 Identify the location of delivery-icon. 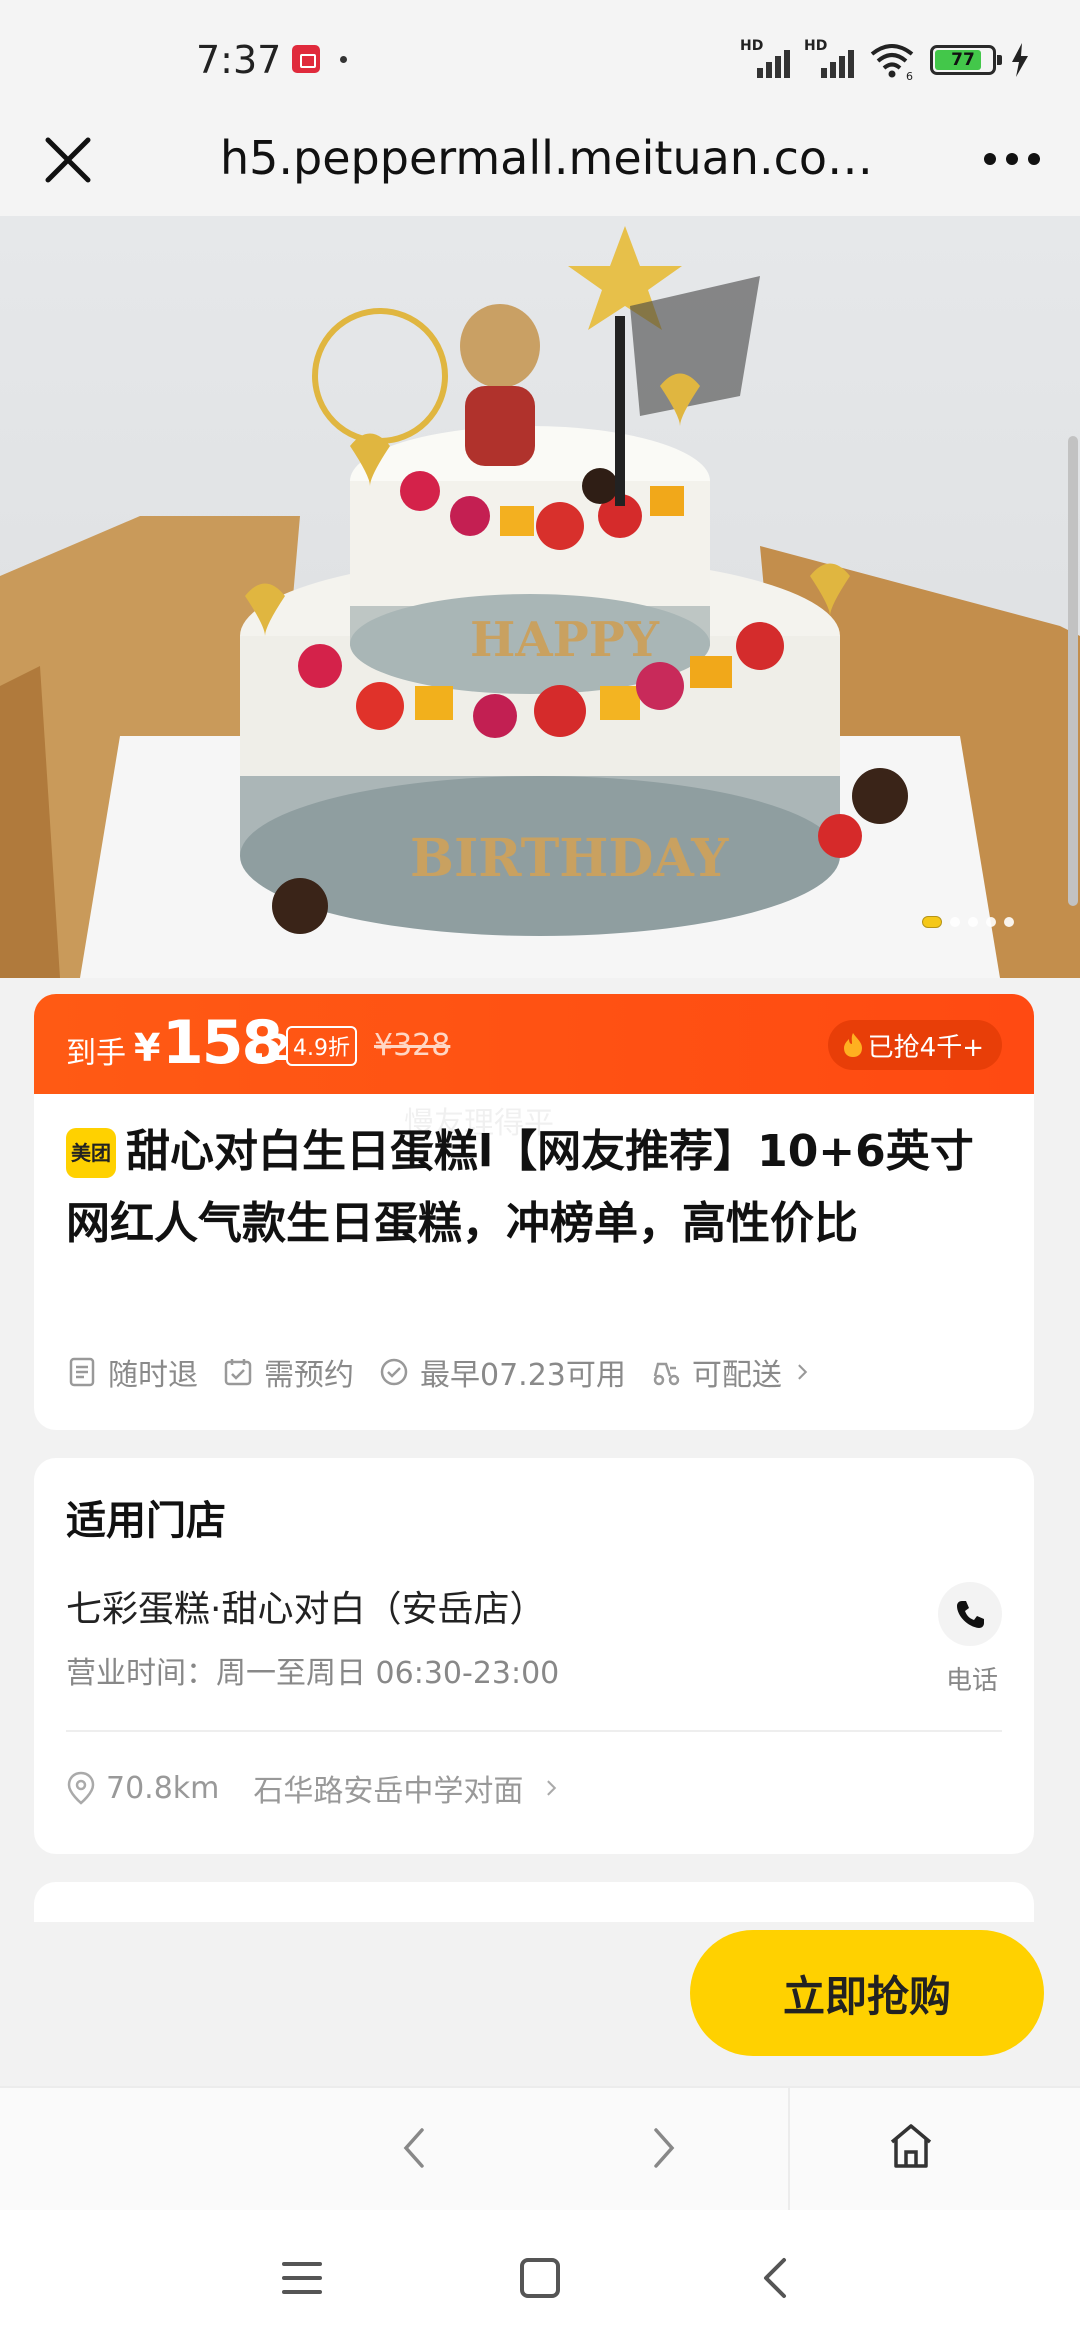
(666, 1374).